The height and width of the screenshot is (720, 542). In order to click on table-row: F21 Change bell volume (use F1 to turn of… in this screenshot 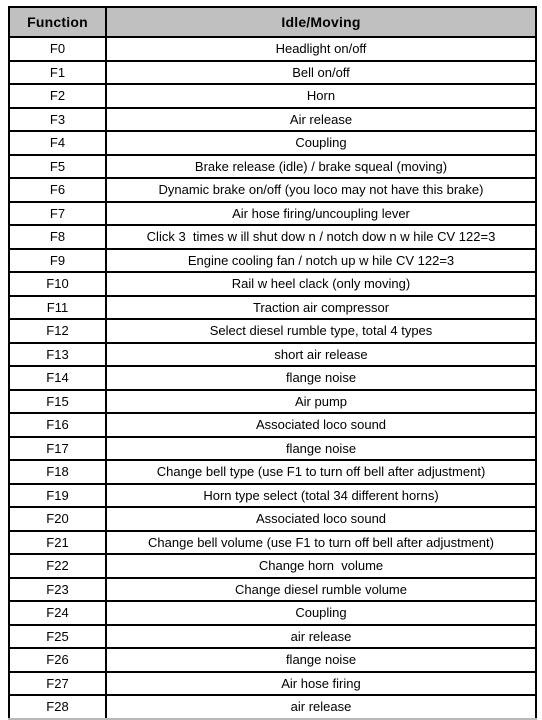, I will do `click(272, 542)`.